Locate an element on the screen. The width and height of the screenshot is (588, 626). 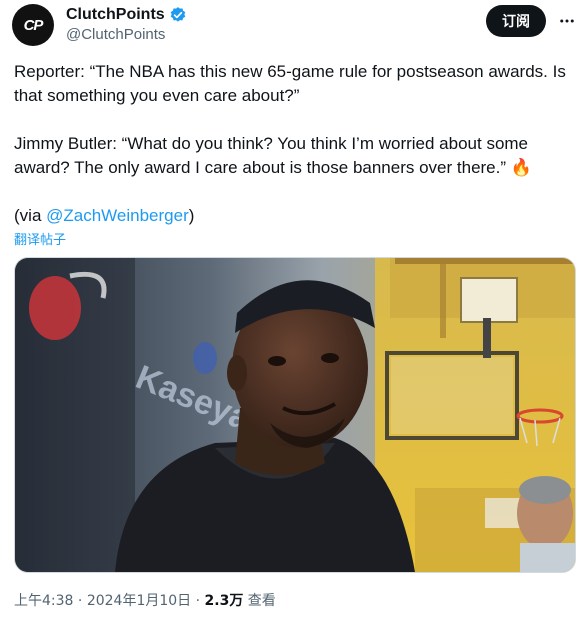
views-label: 查看 is located at coordinates (259, 601).